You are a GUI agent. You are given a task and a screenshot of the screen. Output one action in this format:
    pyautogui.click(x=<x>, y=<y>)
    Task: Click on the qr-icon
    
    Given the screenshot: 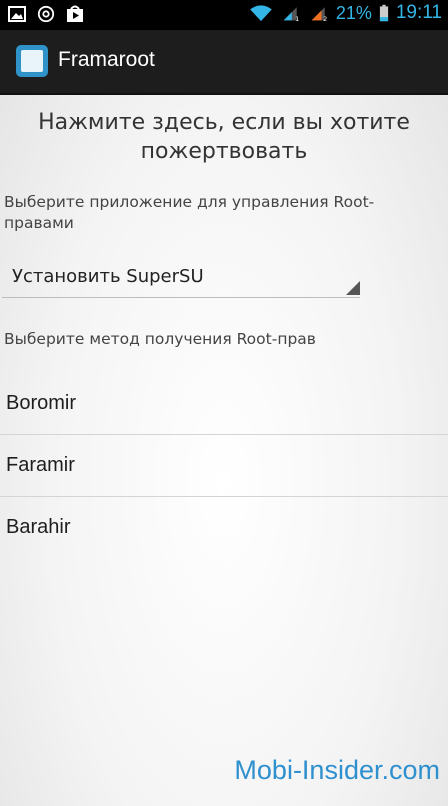 What is the action you would take?
    pyautogui.click(x=32, y=61)
    